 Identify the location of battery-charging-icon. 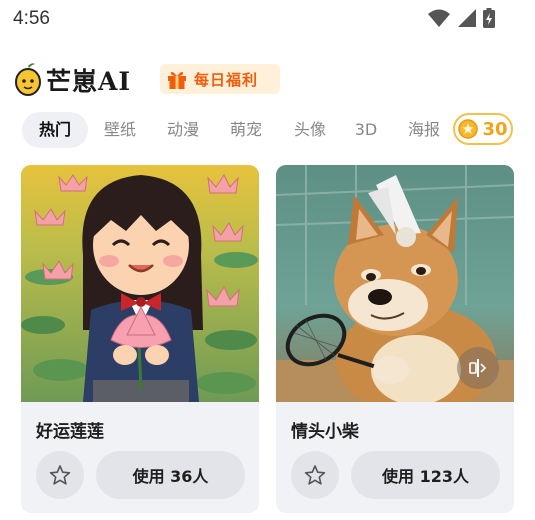
(489, 18).